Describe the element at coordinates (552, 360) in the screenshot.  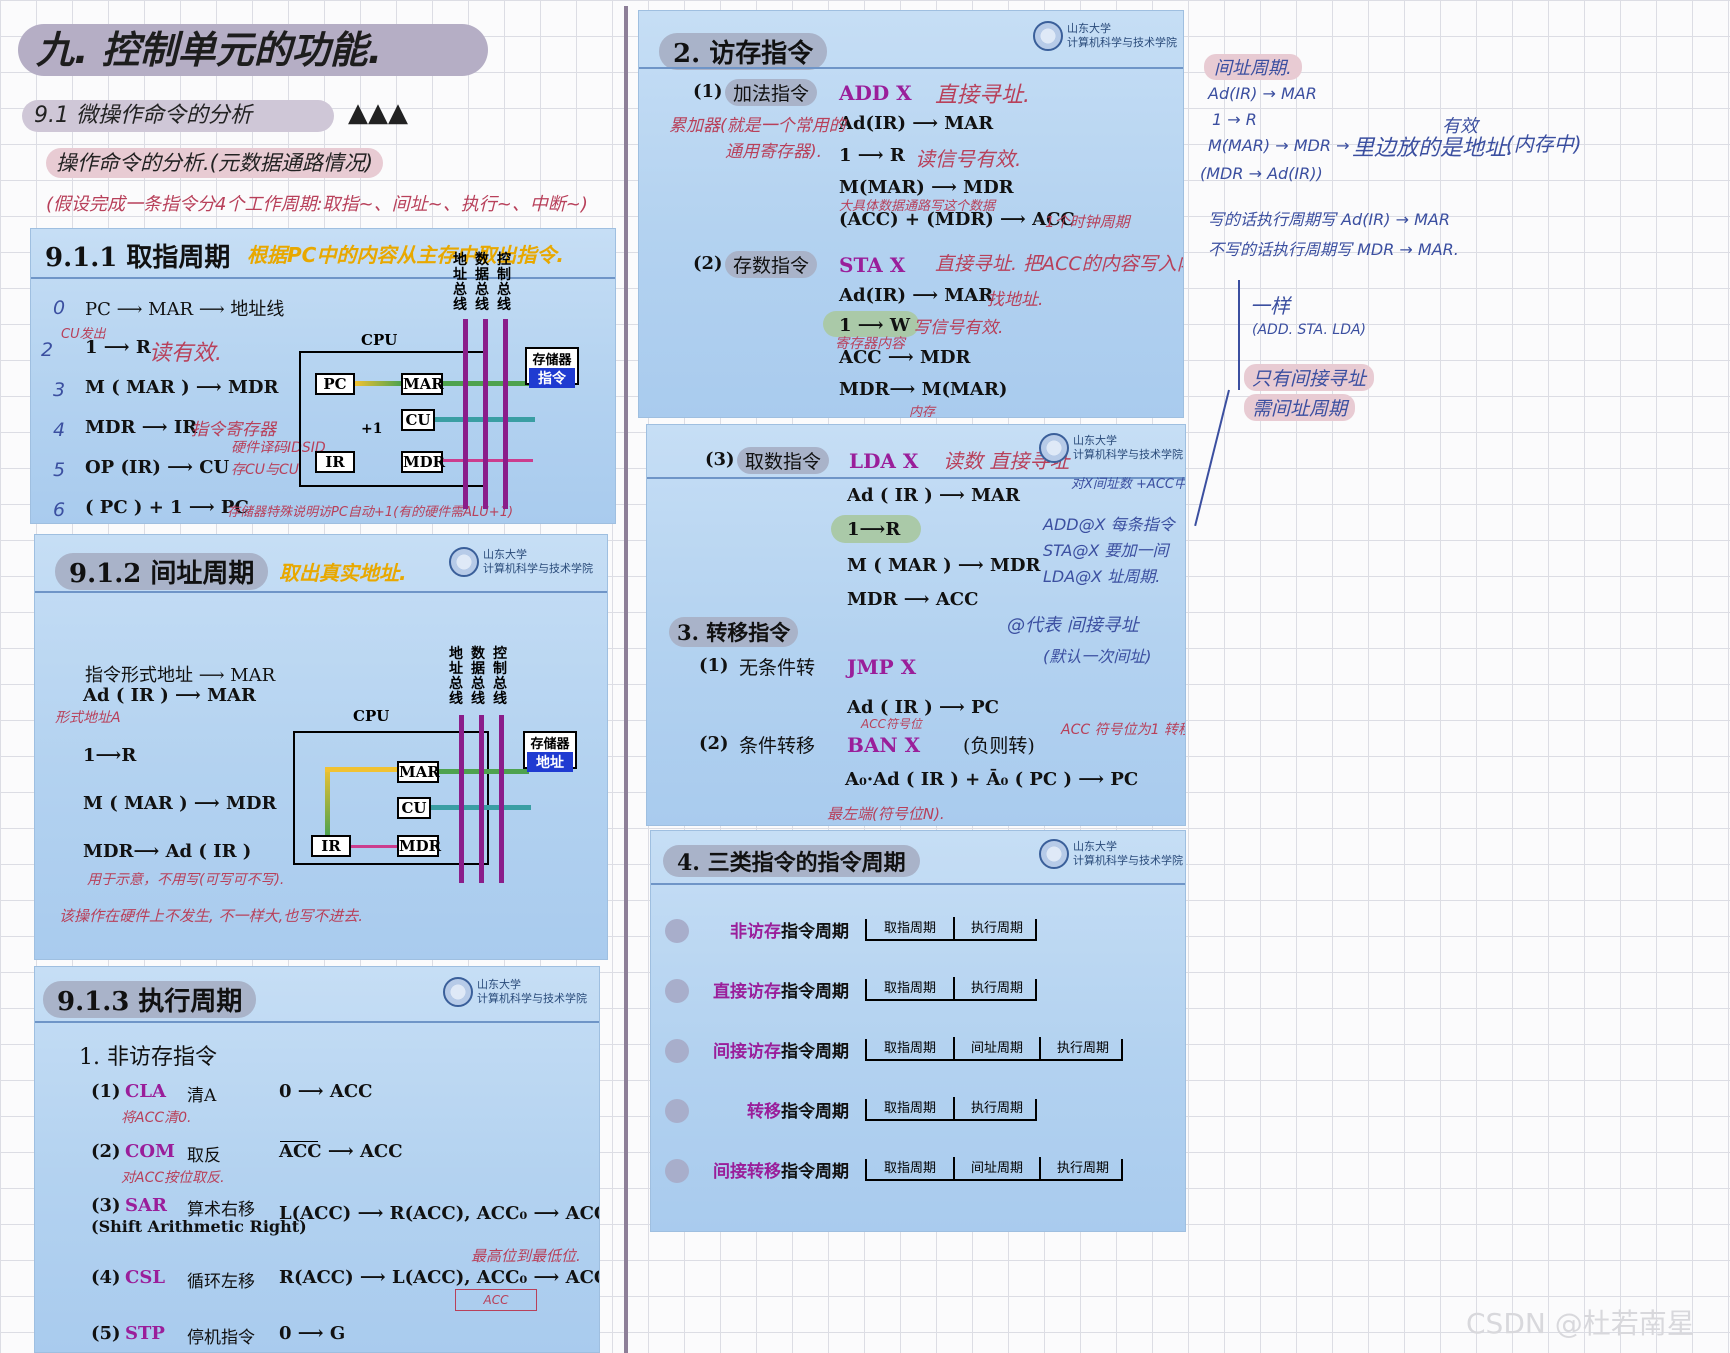
I see `memory-label: 存储器` at that location.